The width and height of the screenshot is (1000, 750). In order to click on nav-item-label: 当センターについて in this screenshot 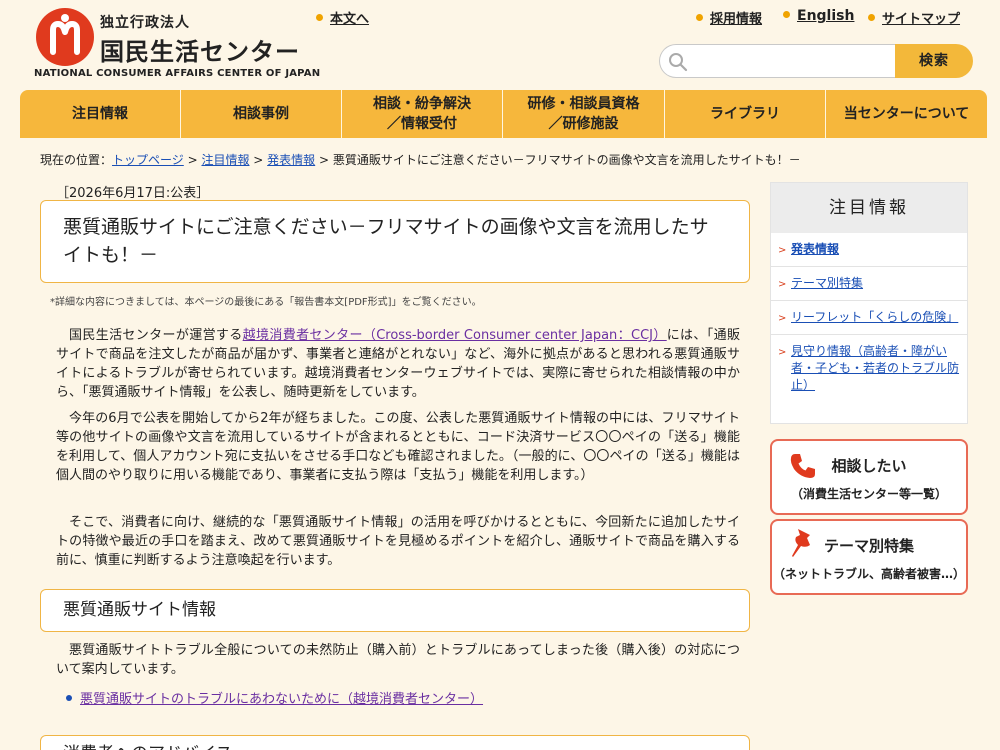, I will do `click(906, 114)`.